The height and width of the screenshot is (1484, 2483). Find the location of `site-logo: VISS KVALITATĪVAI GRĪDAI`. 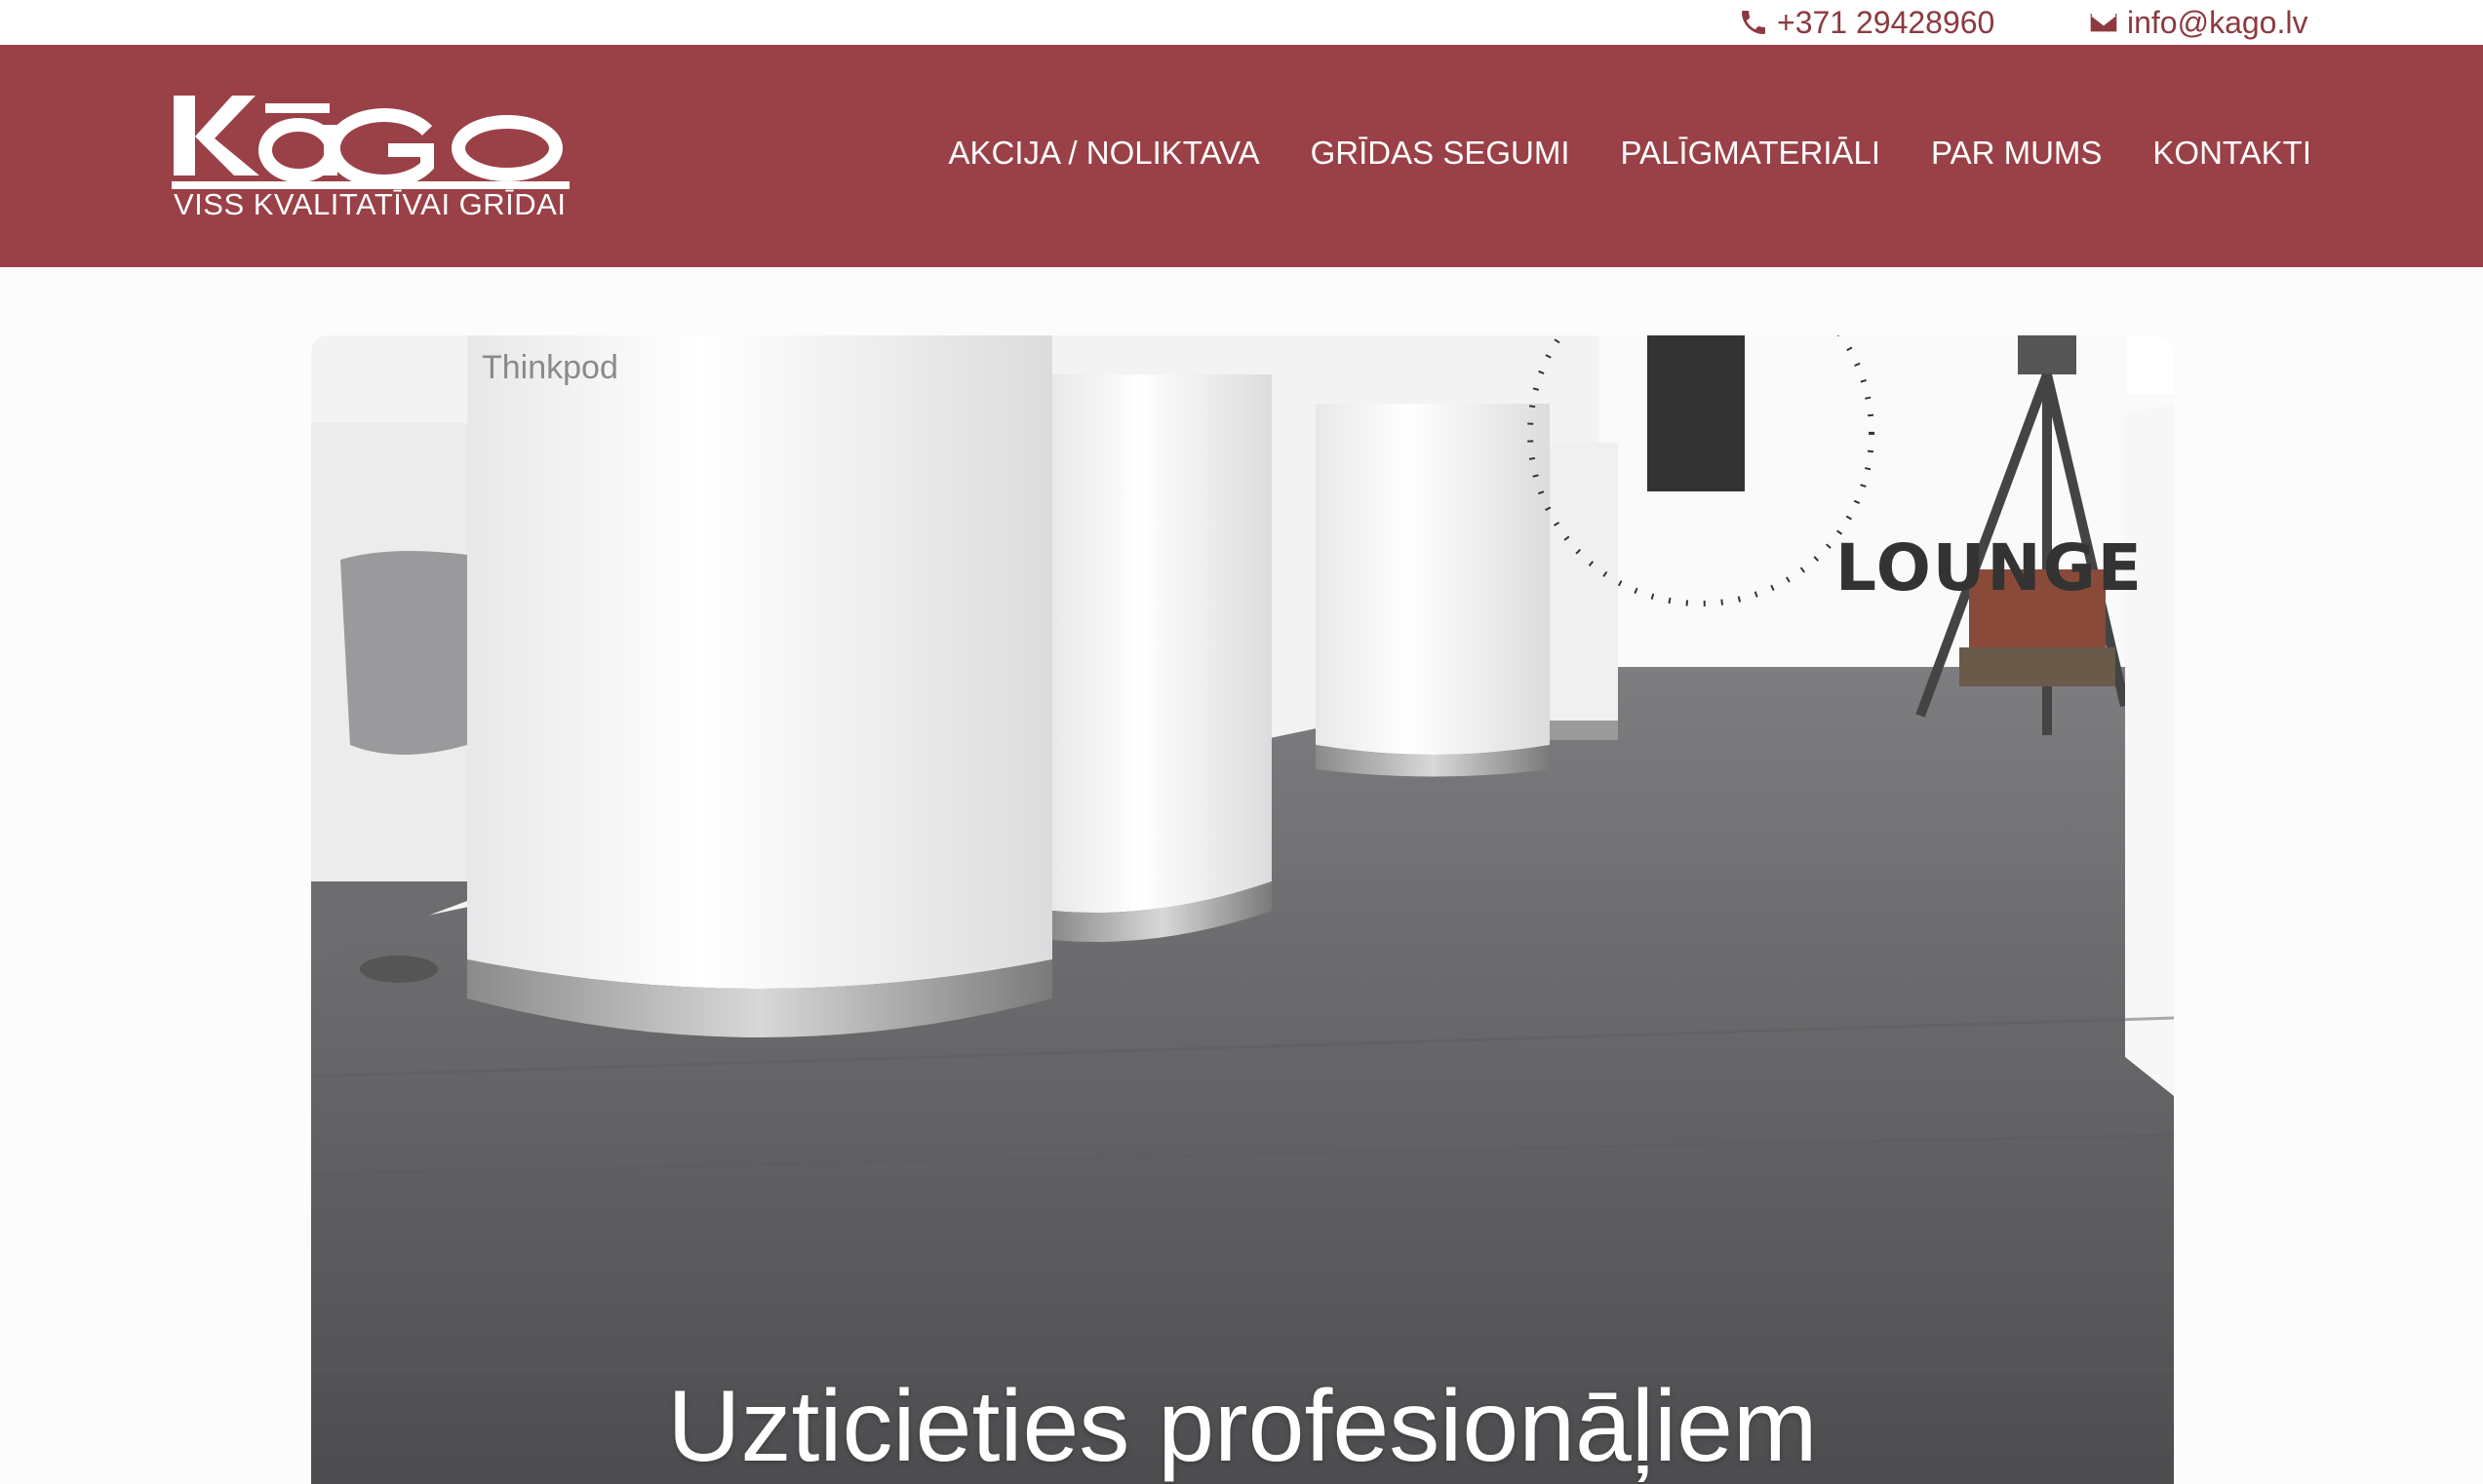

site-logo: VISS KVALITATĪVAI GRĪDAI is located at coordinates (371, 157).